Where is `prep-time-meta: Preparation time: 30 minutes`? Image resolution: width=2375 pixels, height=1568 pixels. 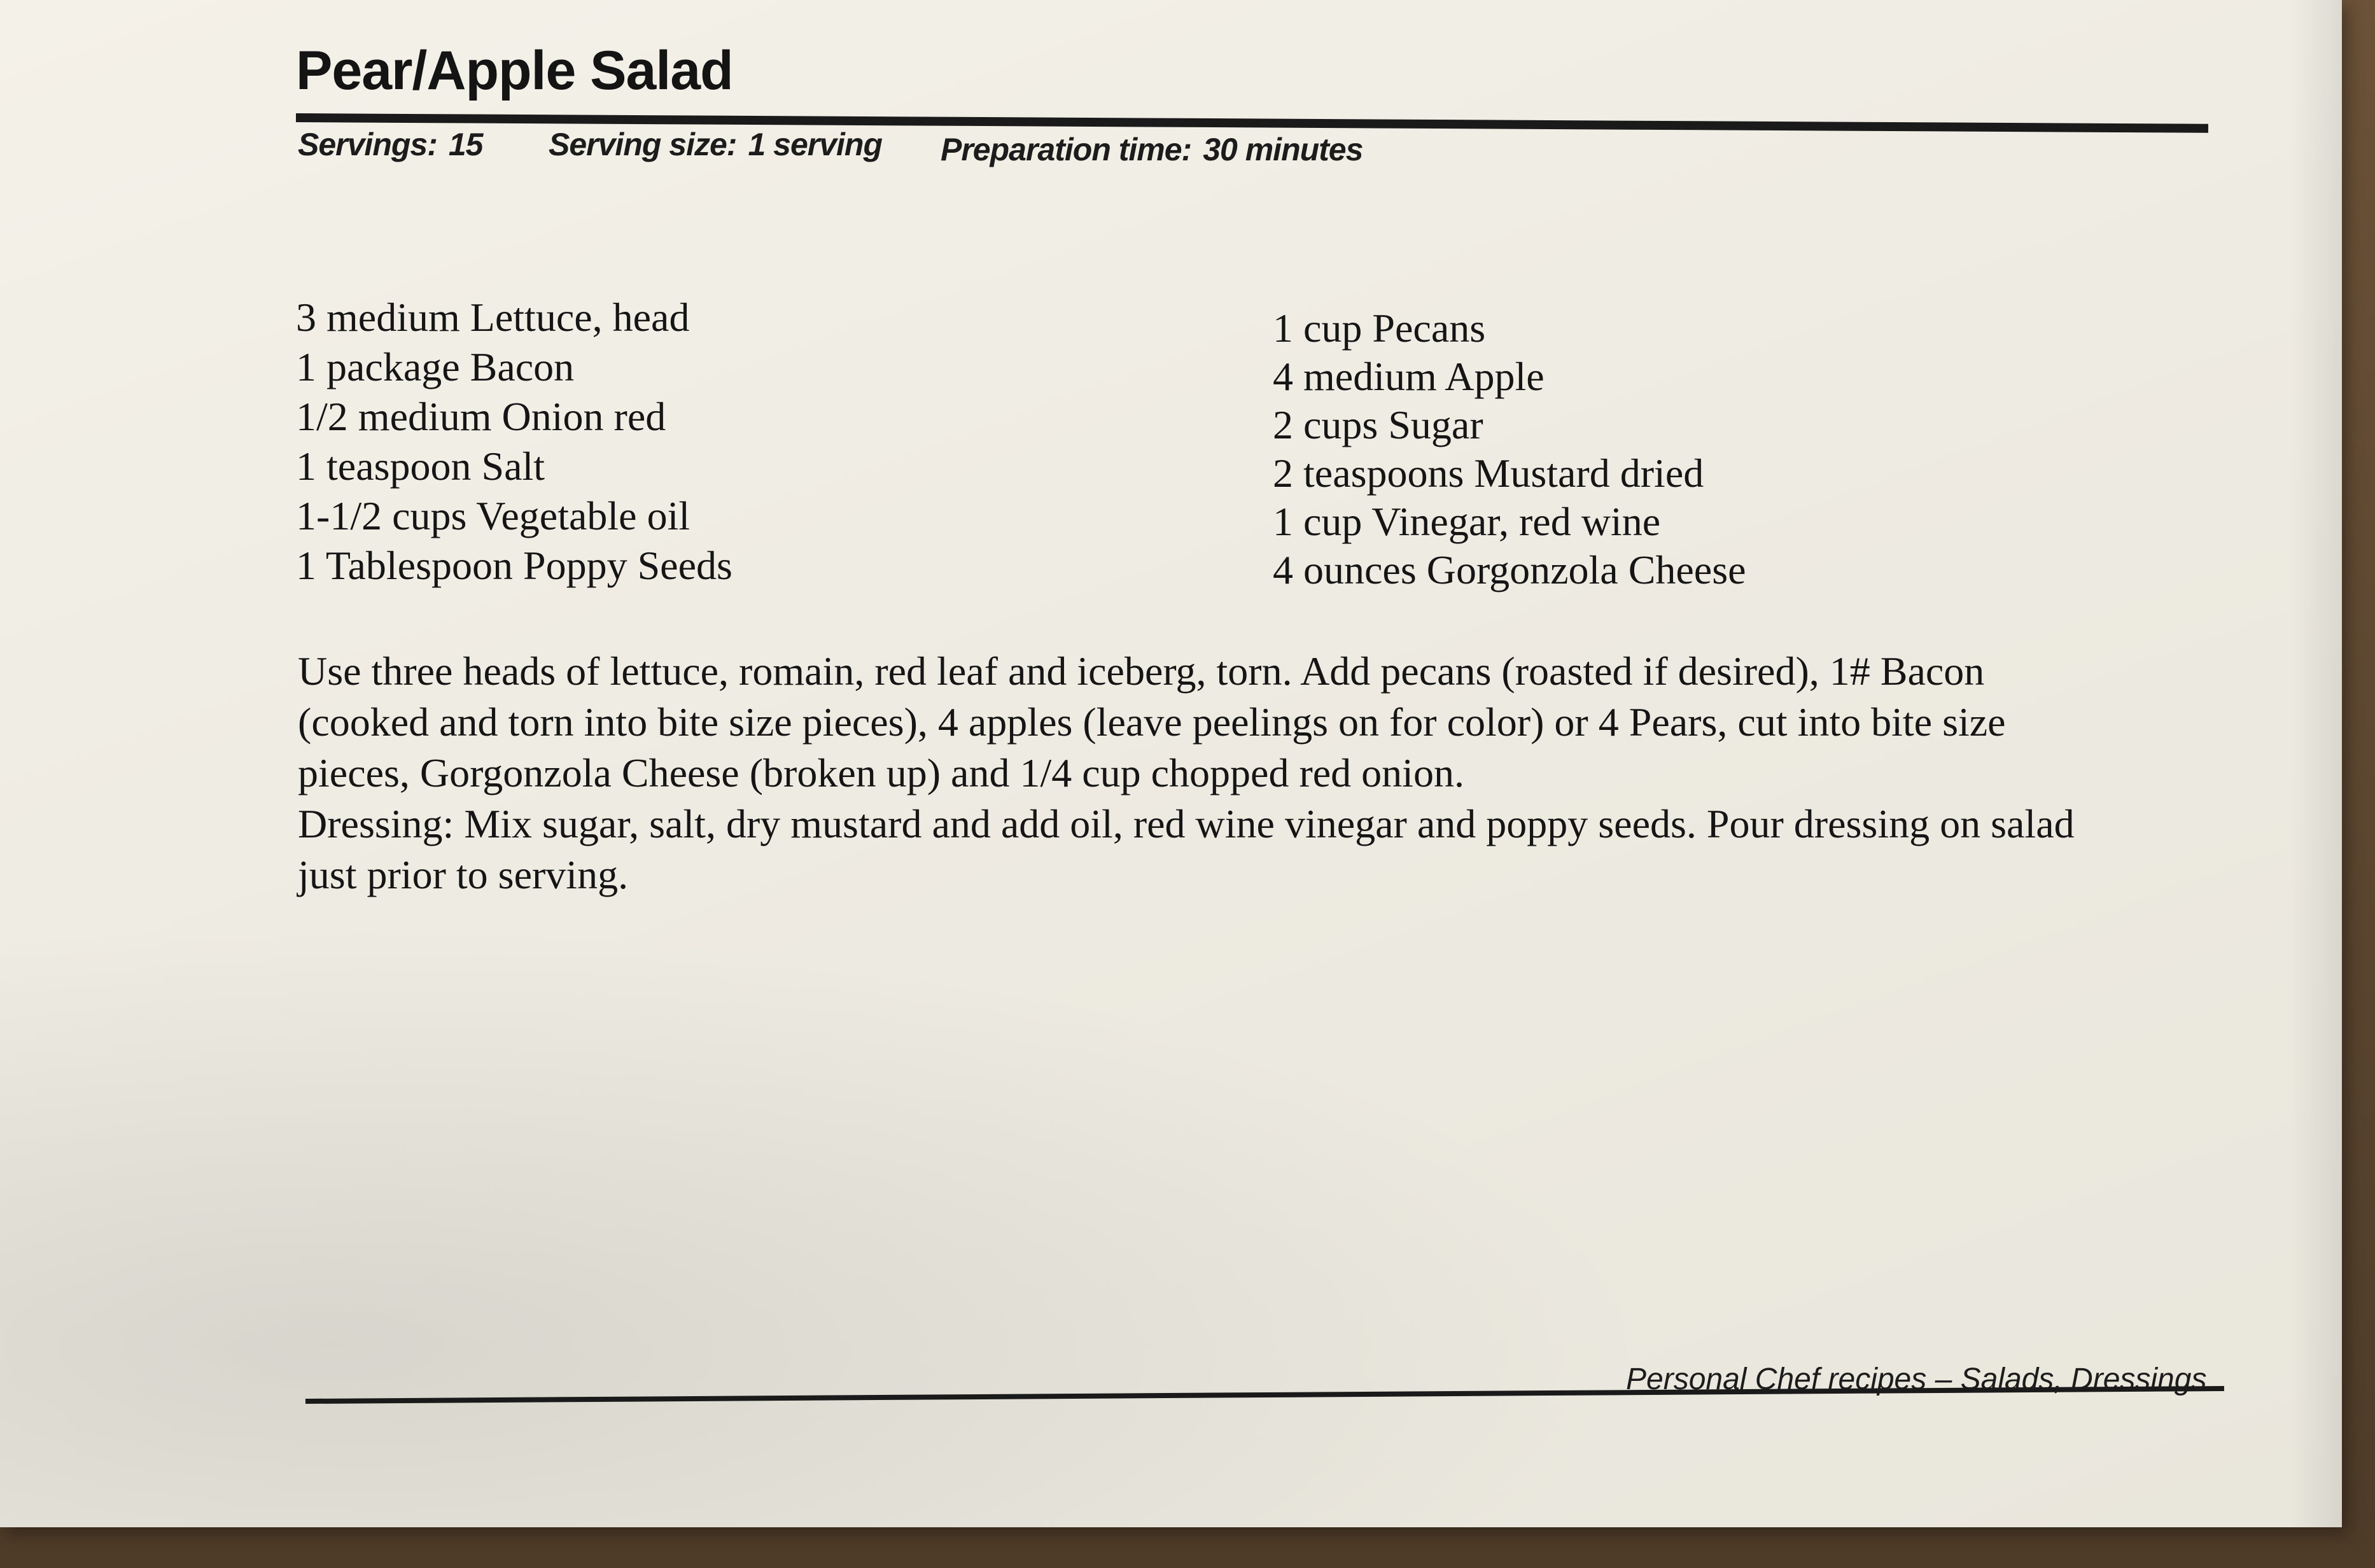
prep-time-meta: Preparation time: 30 minutes is located at coordinates (1152, 149).